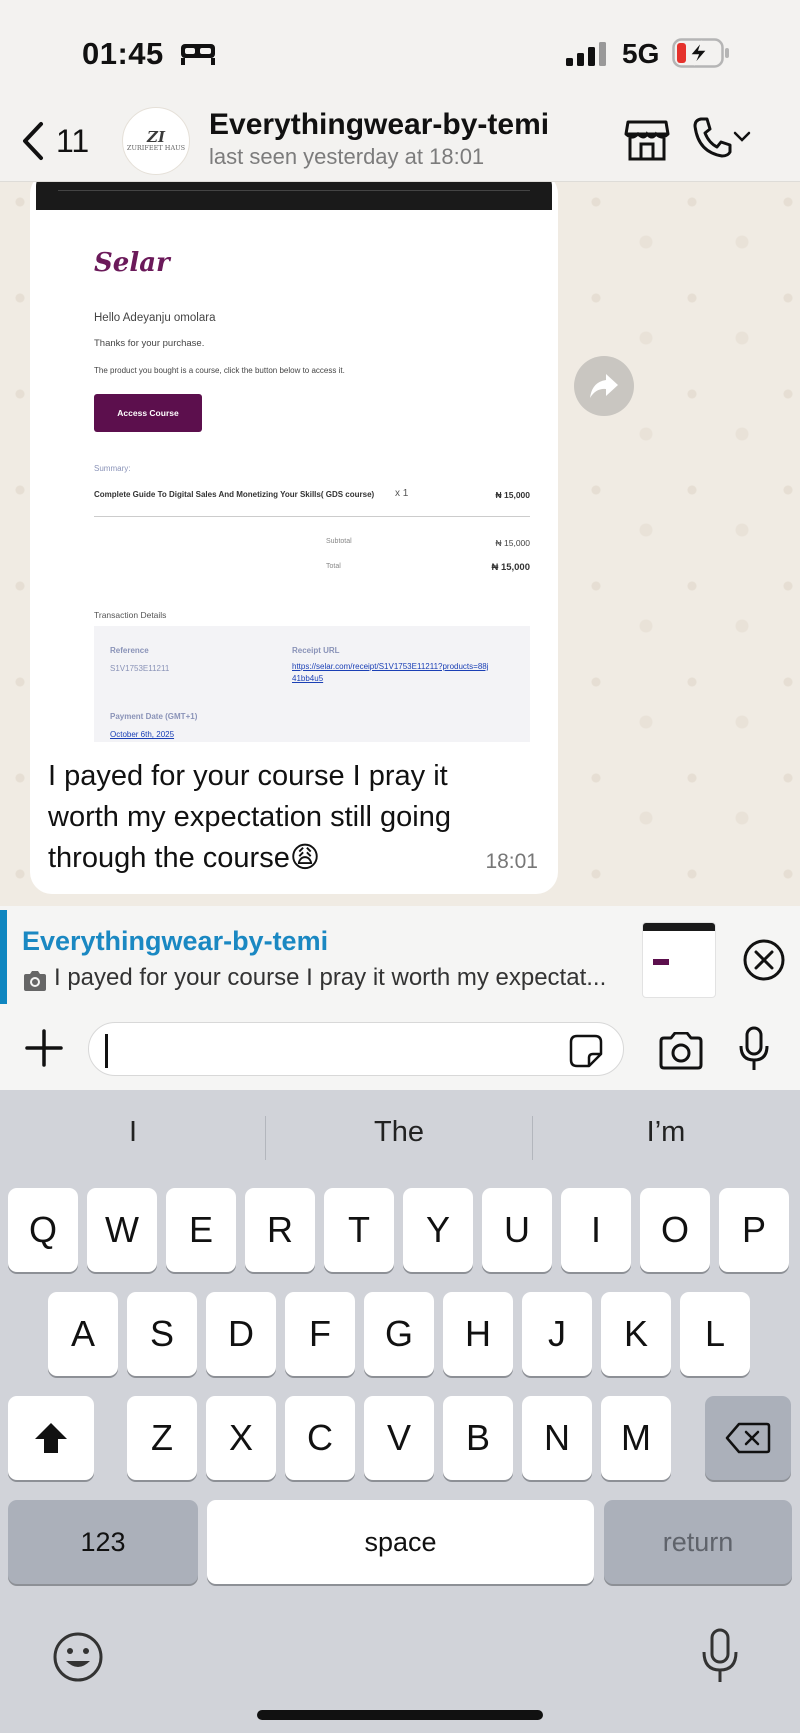  What do you see at coordinates (698, 1542) in the screenshot?
I see `return-key: return` at bounding box center [698, 1542].